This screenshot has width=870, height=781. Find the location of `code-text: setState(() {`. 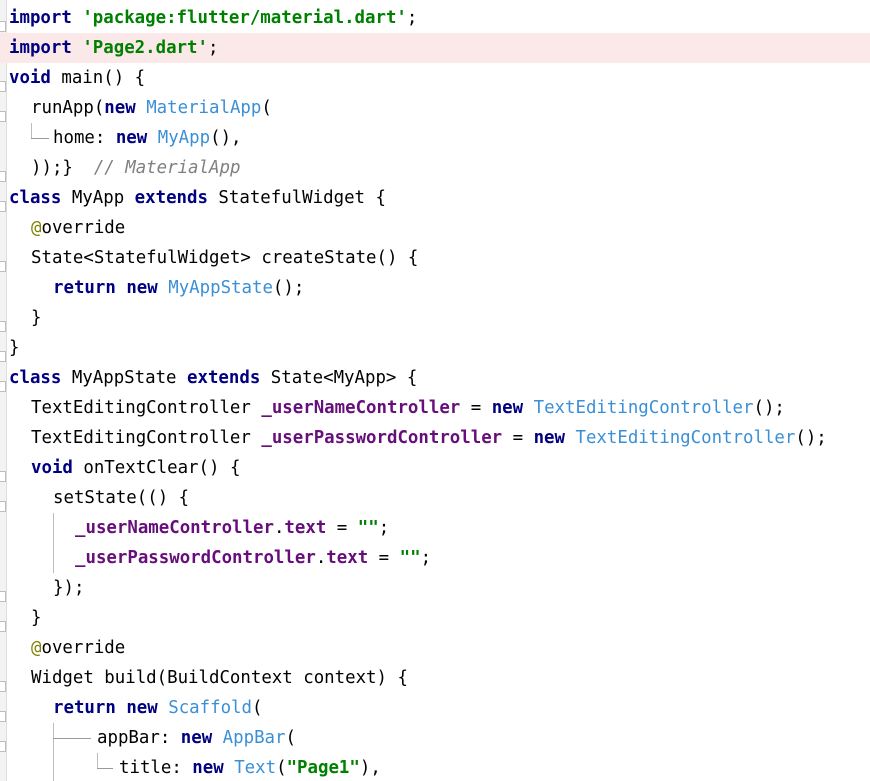

code-text: setState(() { is located at coordinates (121, 498).